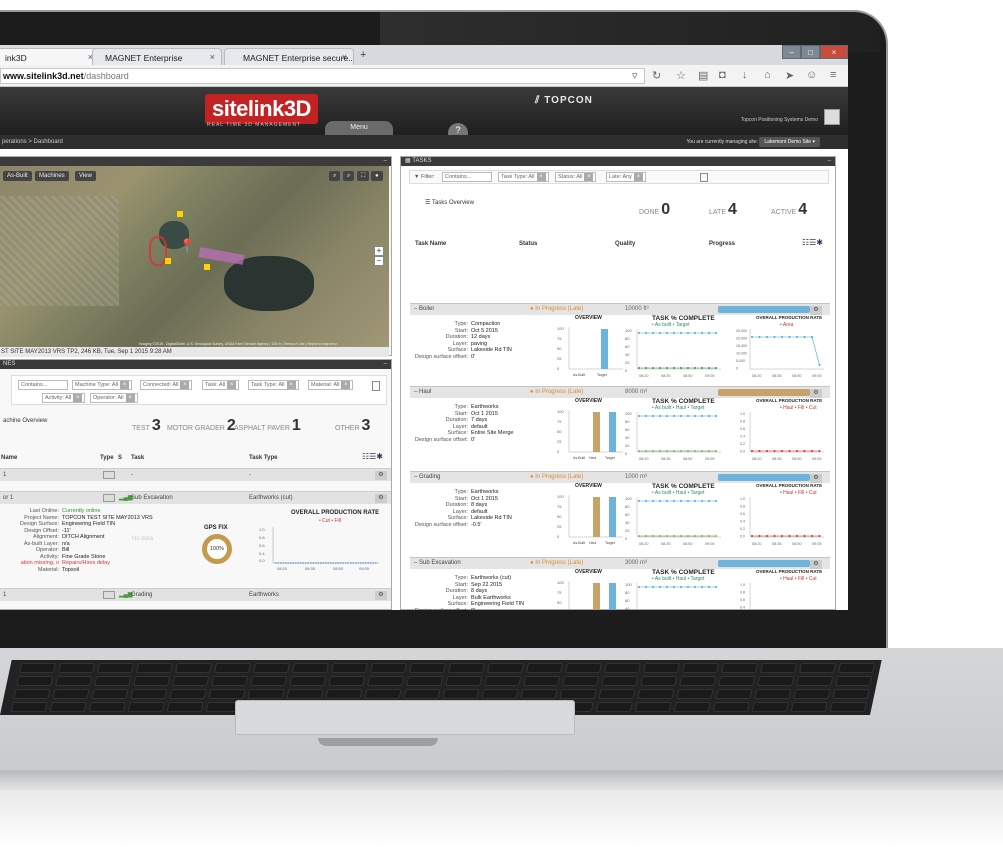  What do you see at coordinates (107, 458) in the screenshot?
I see `column-type: Type` at bounding box center [107, 458].